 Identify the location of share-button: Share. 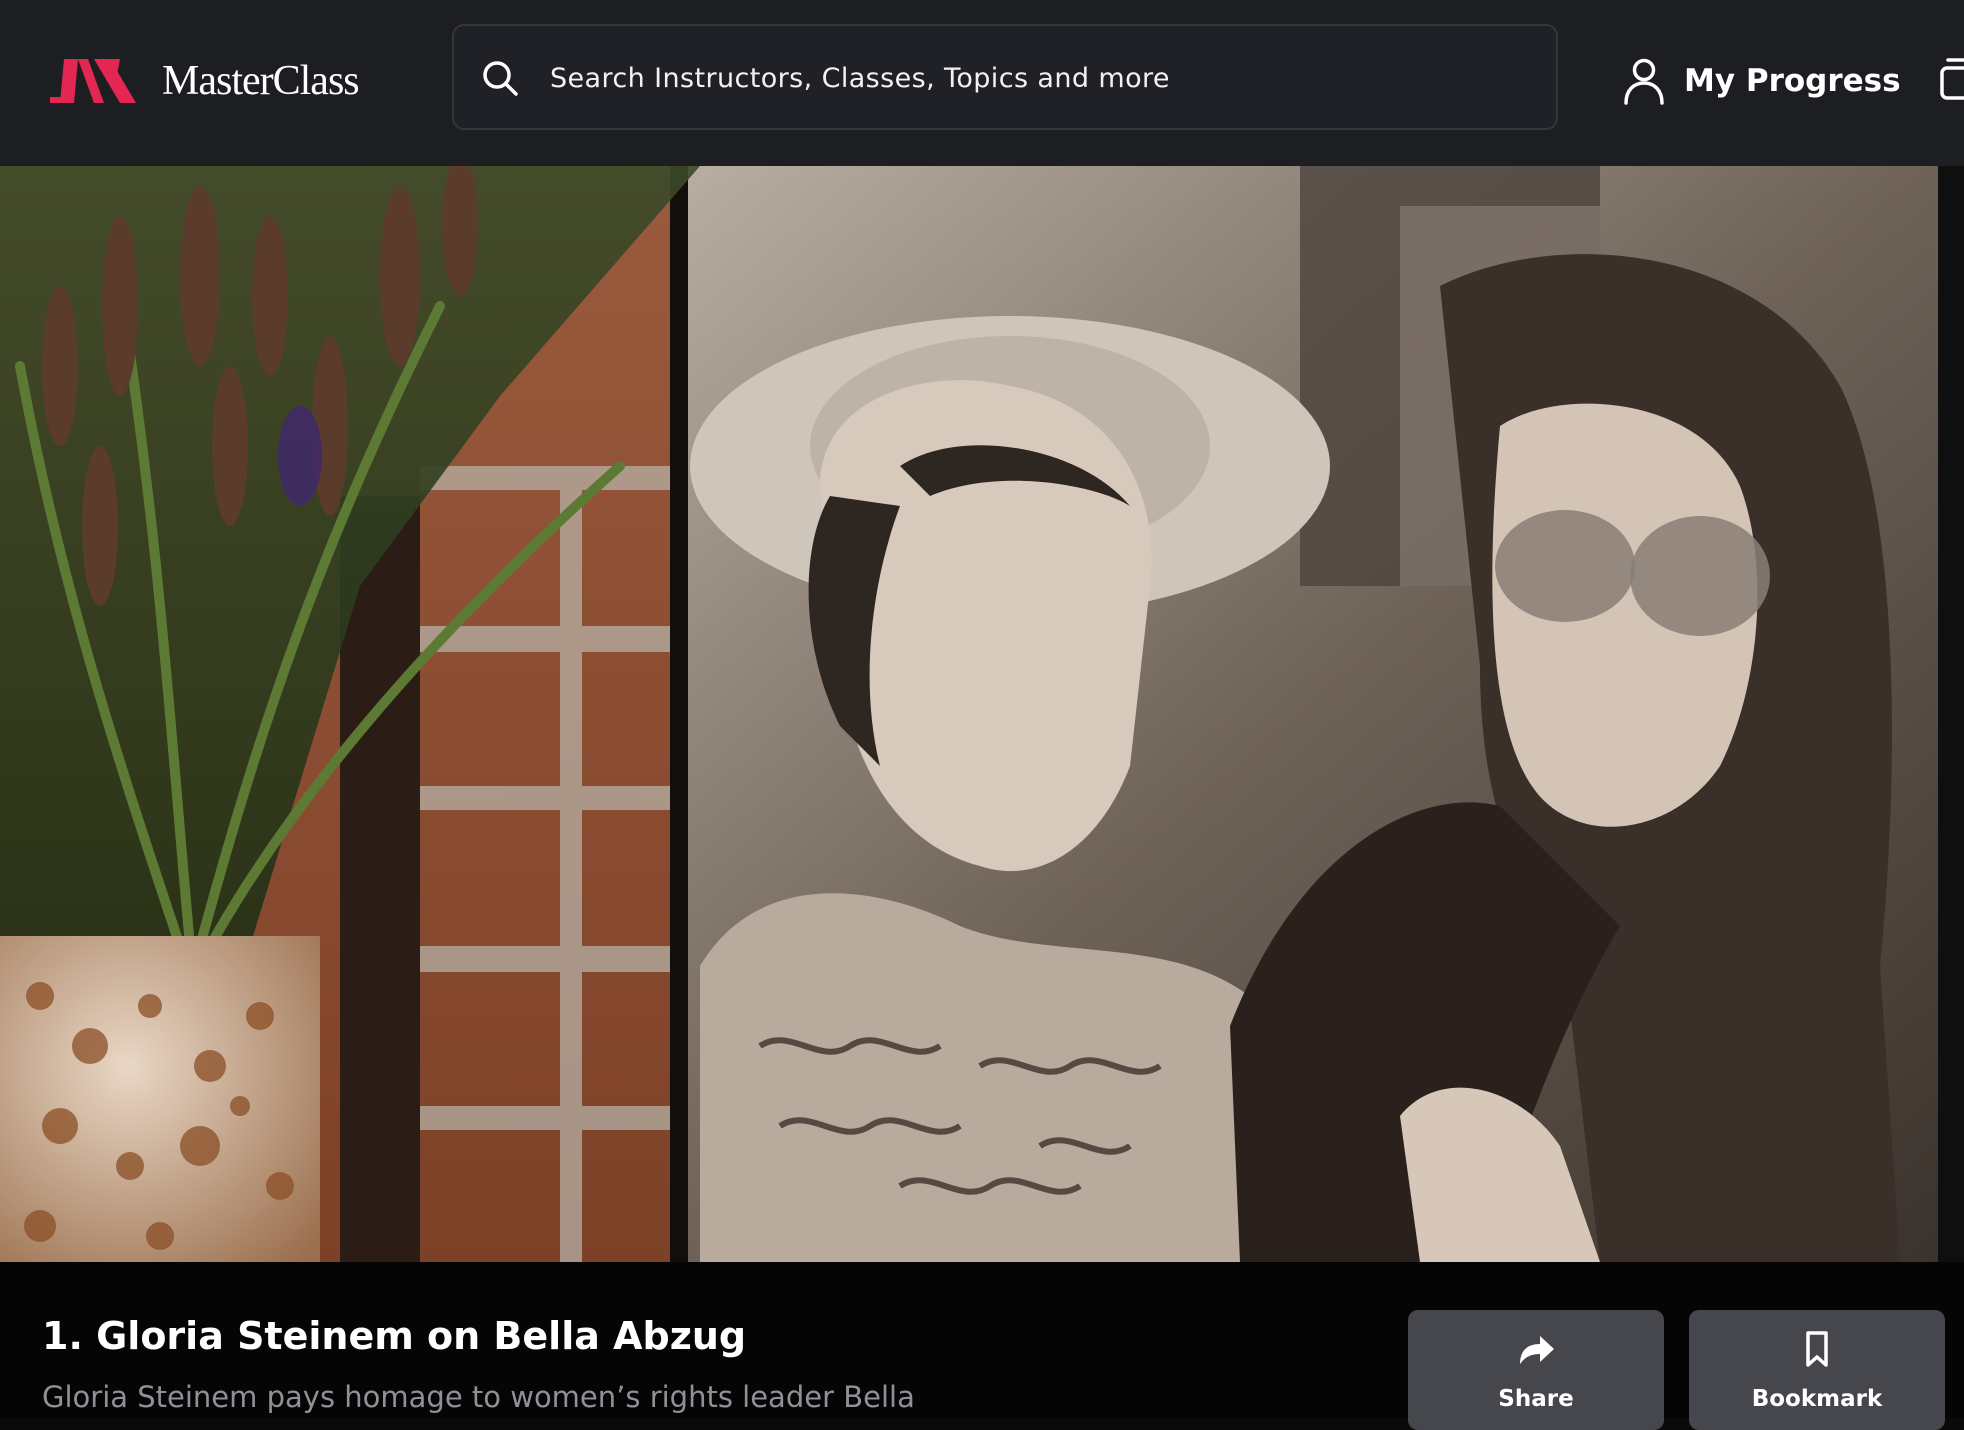
(1536, 1370).